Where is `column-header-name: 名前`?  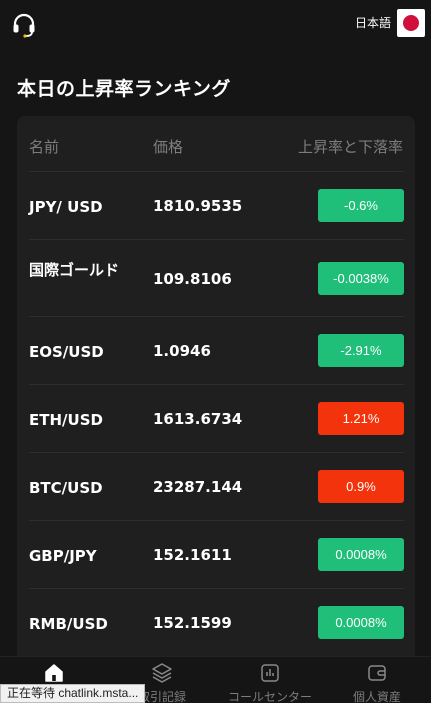
column-header-name: 名前 is located at coordinates (44, 147).